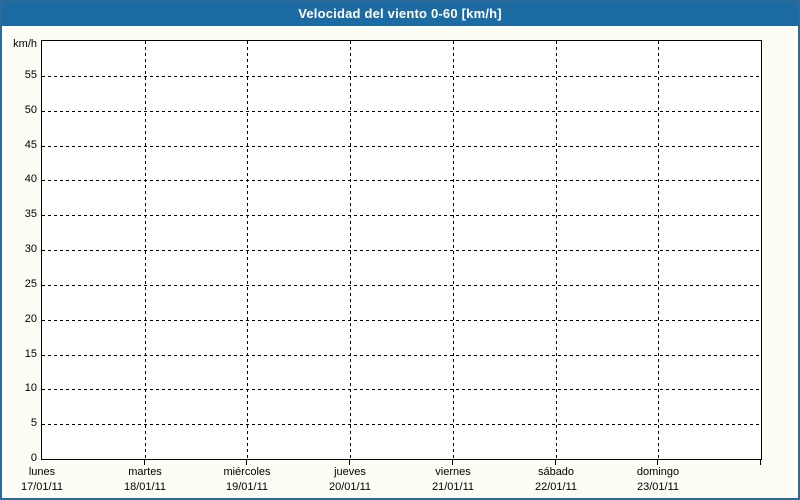 This screenshot has width=800, height=500. Describe the element at coordinates (247, 480) in the screenshot. I see `x-day-label: miércoles 19/01/11` at that location.